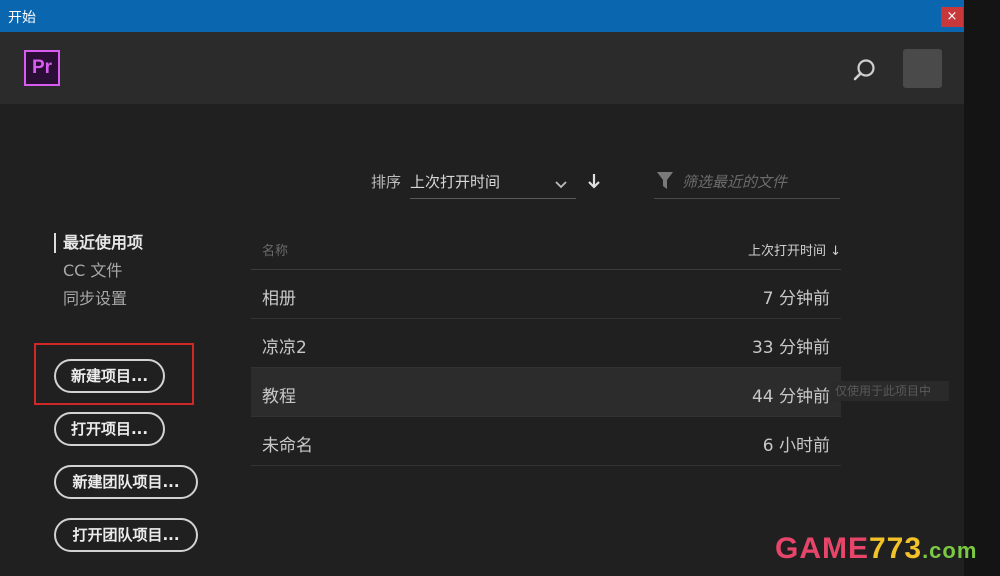 This screenshot has height=576, width=1000. What do you see at coordinates (790, 397) in the screenshot?
I see `file-time: 44 分钟前` at bounding box center [790, 397].